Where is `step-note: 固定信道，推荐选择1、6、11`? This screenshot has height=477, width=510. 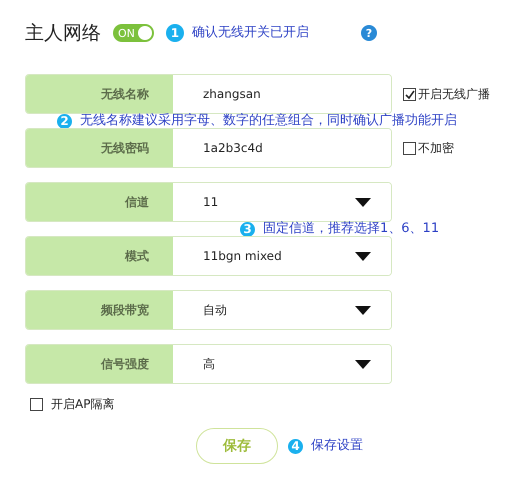
step-note: 固定信道，推荐选择1、6、11 is located at coordinates (351, 229).